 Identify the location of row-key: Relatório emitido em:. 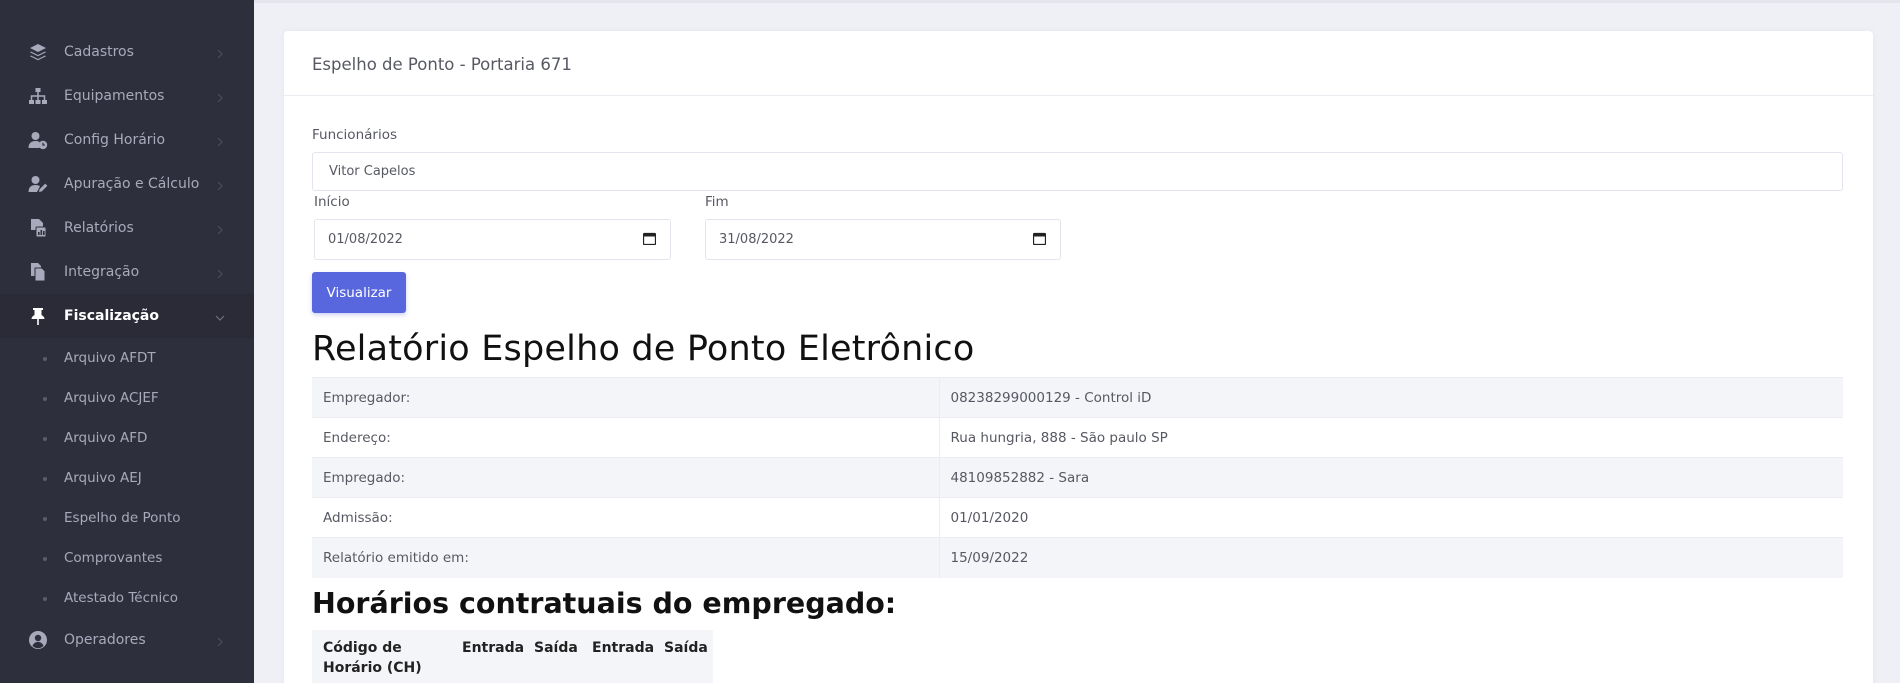
(626, 557).